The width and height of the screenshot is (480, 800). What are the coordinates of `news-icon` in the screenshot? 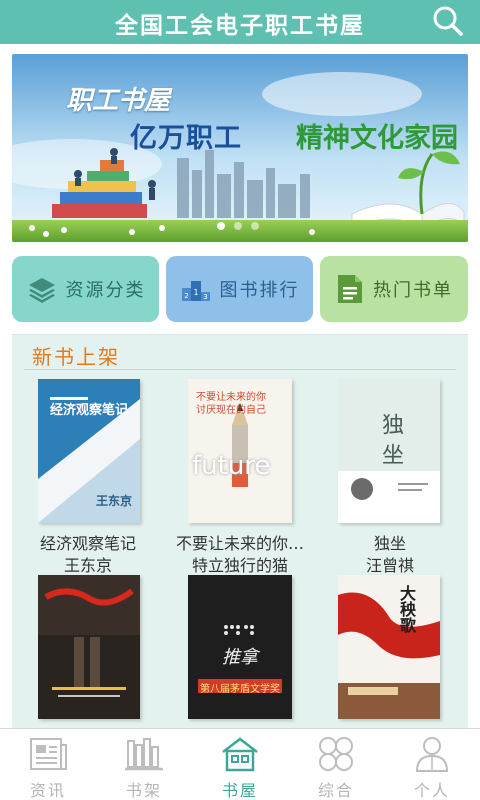 It's located at (48, 754).